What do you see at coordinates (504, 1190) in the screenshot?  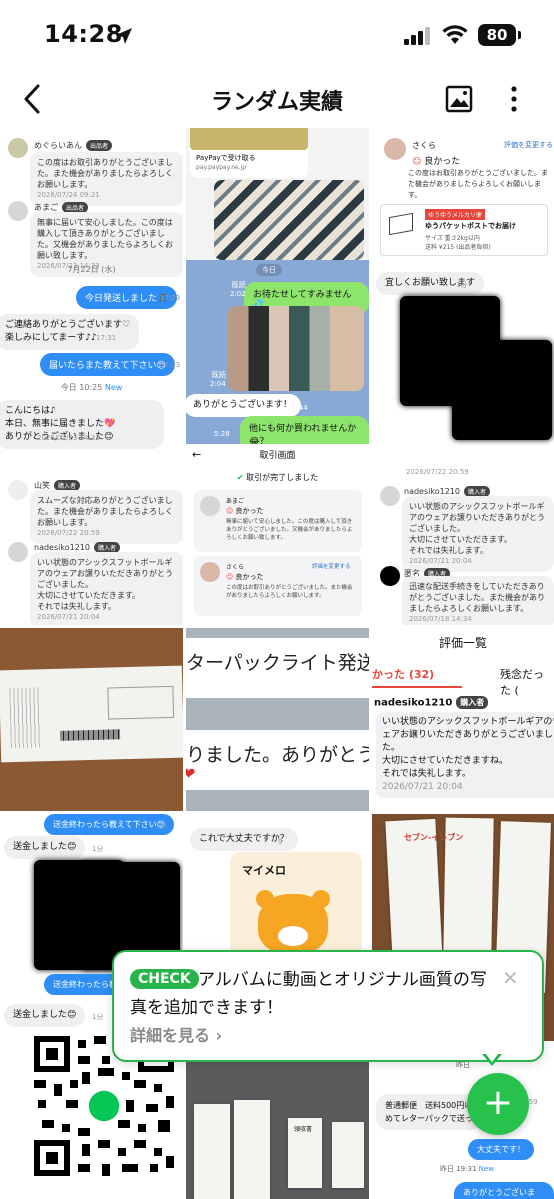 I see `sent-message: ありがとうございます！` at bounding box center [504, 1190].